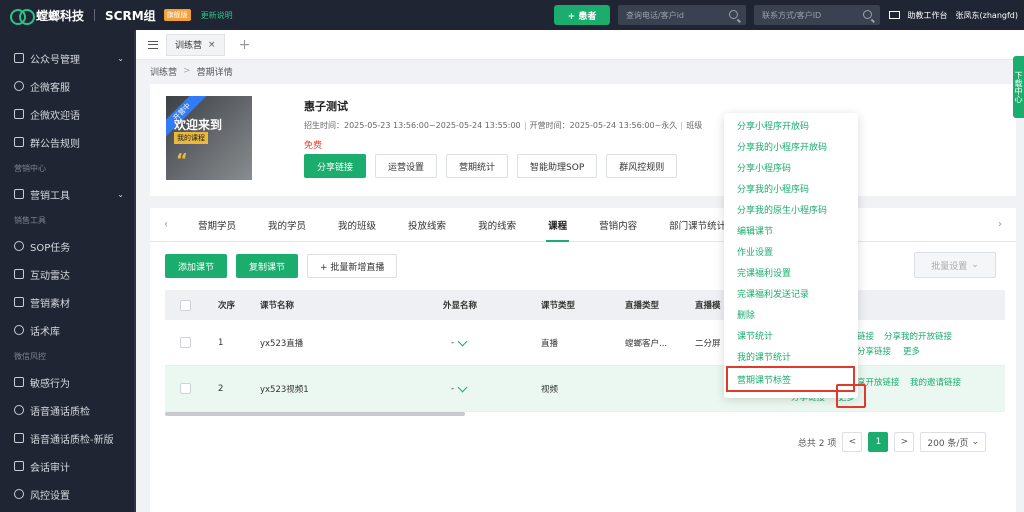 The image size is (1024, 512). What do you see at coordinates (163, 71) in the screenshot?
I see `breadcrumb-root: 训练营` at bounding box center [163, 71].